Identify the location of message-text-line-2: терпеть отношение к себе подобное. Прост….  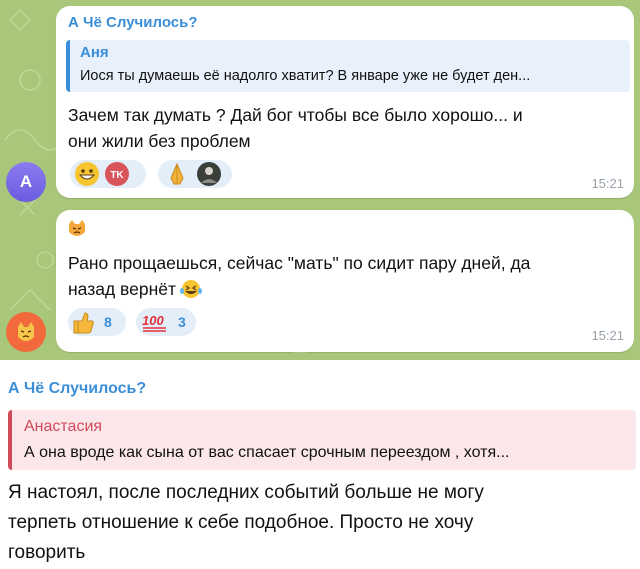
(241, 522).